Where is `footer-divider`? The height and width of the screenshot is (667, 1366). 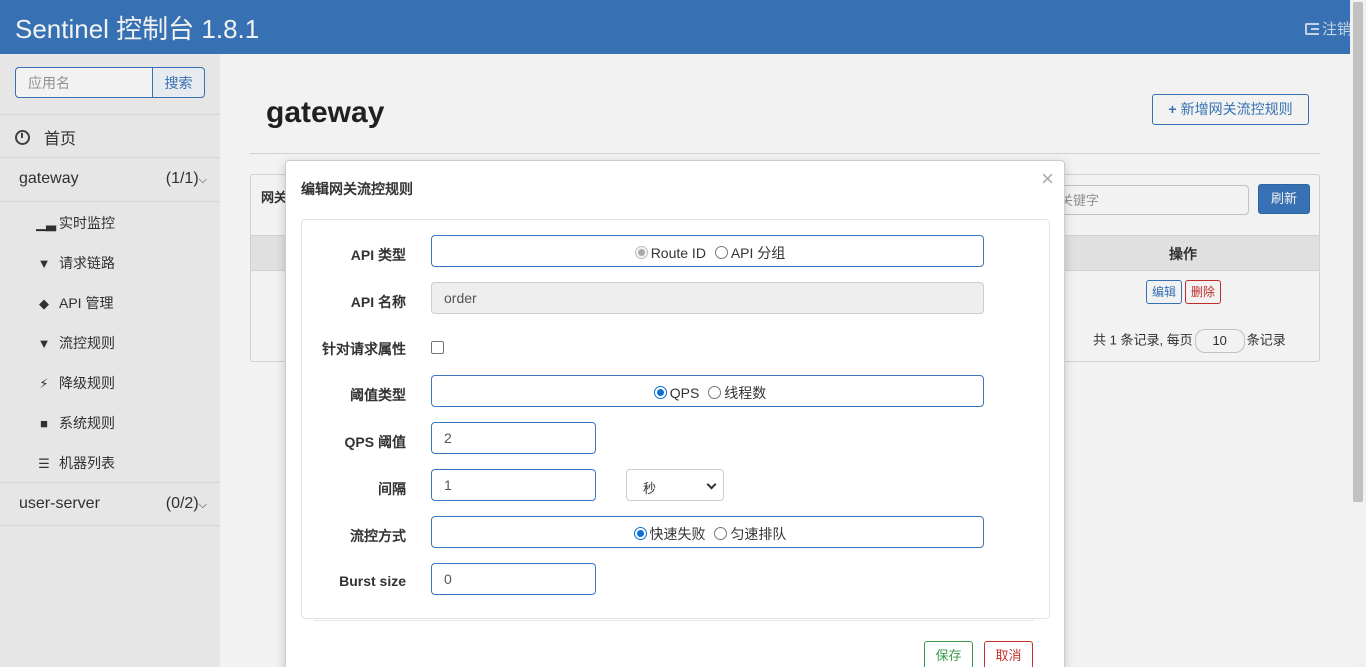 footer-divider is located at coordinates (674, 620).